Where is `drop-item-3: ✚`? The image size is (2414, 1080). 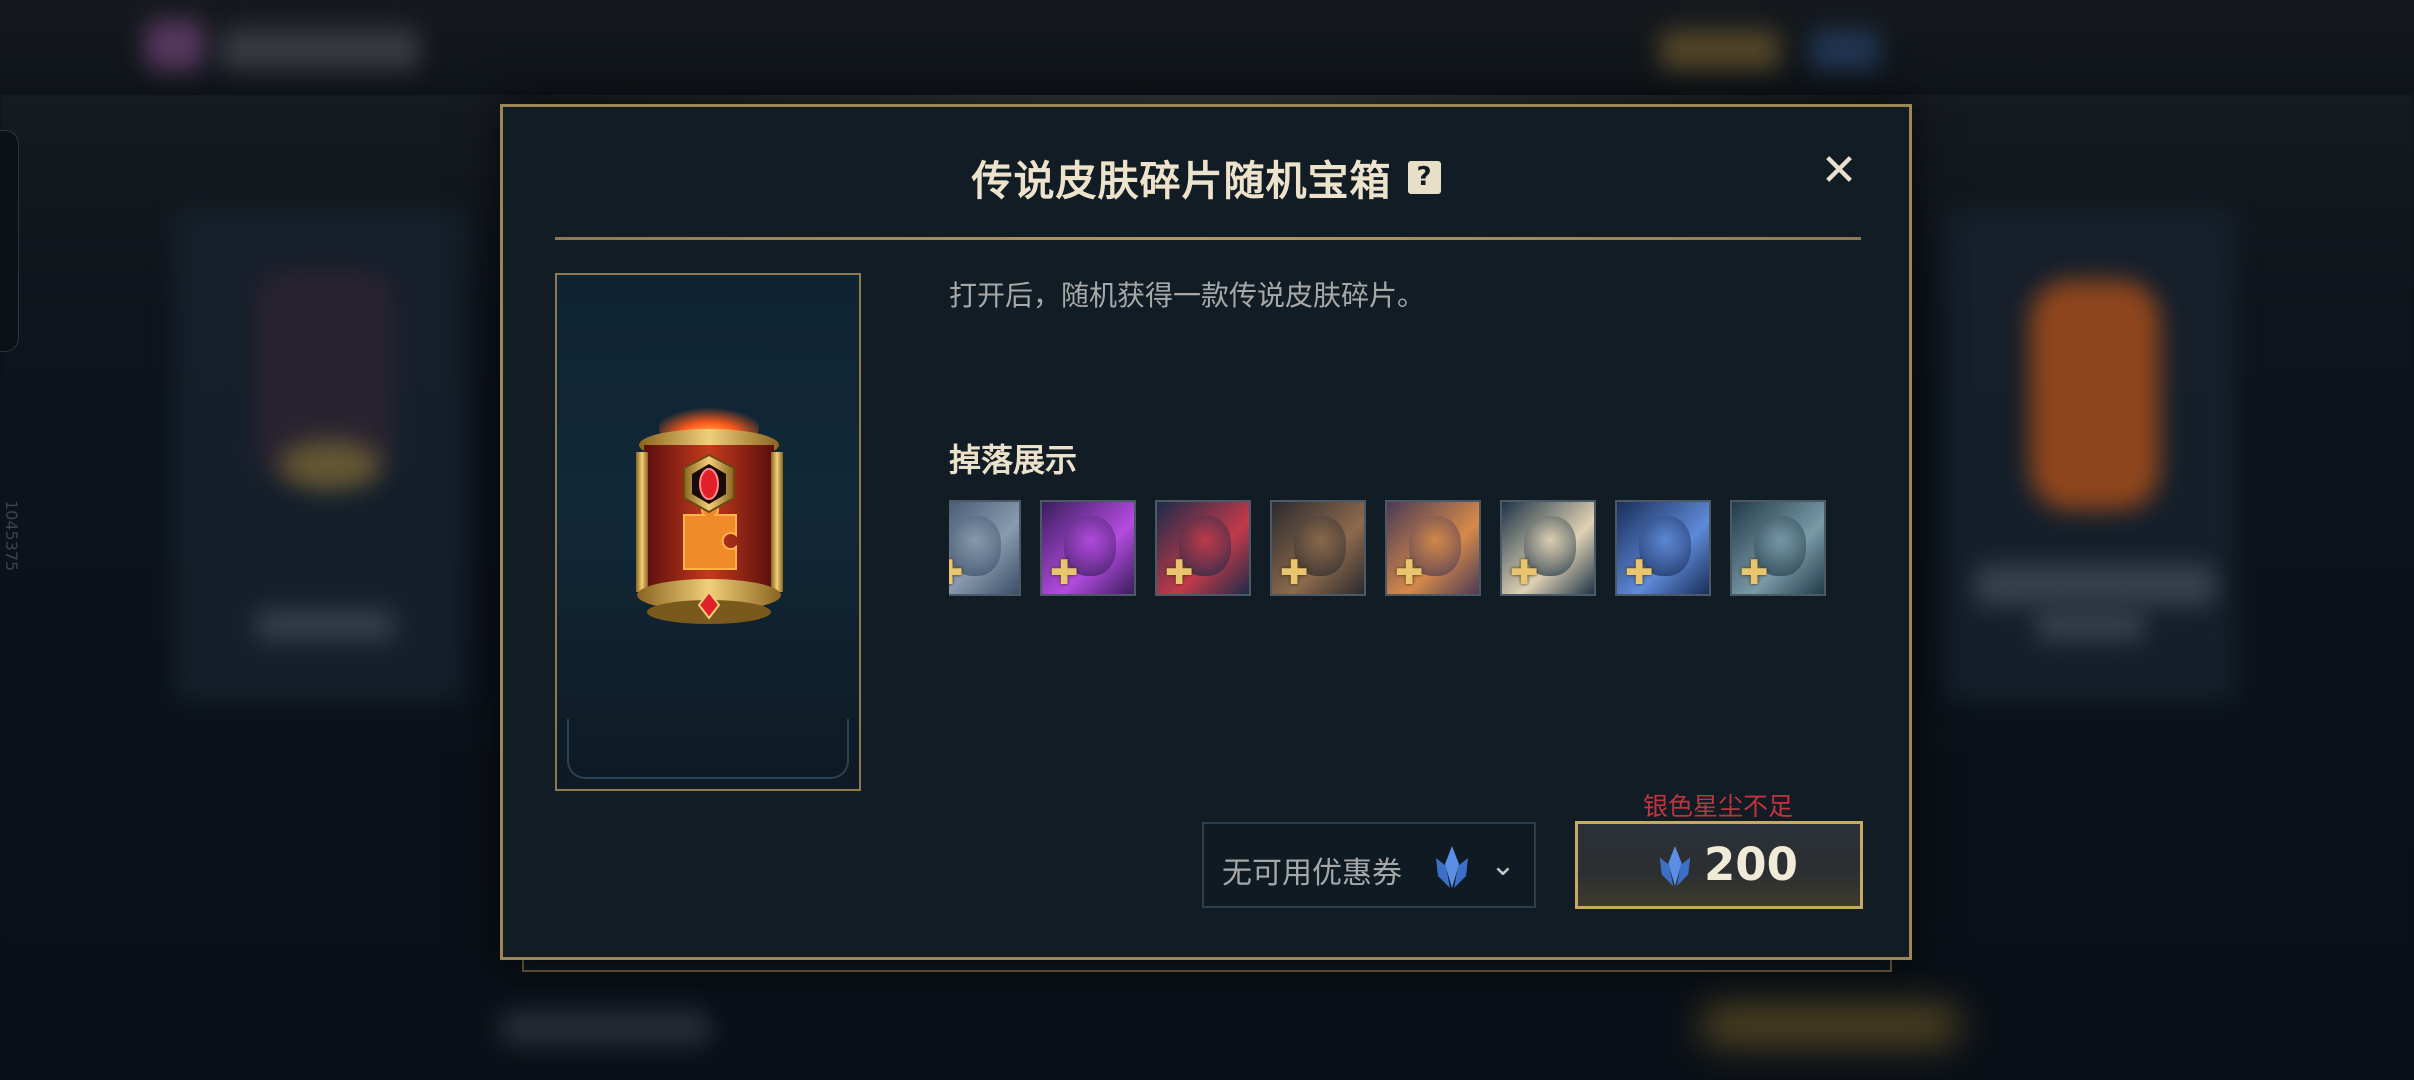
drop-item-3: ✚ is located at coordinates (1203, 548).